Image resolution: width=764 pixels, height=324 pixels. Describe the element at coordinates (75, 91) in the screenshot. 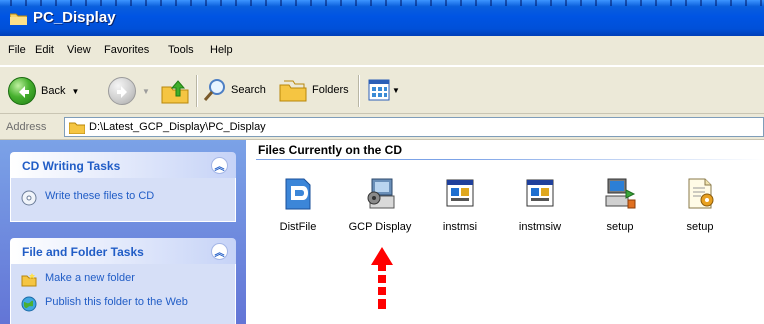

I see `back-dropdown-icon: ▼` at that location.